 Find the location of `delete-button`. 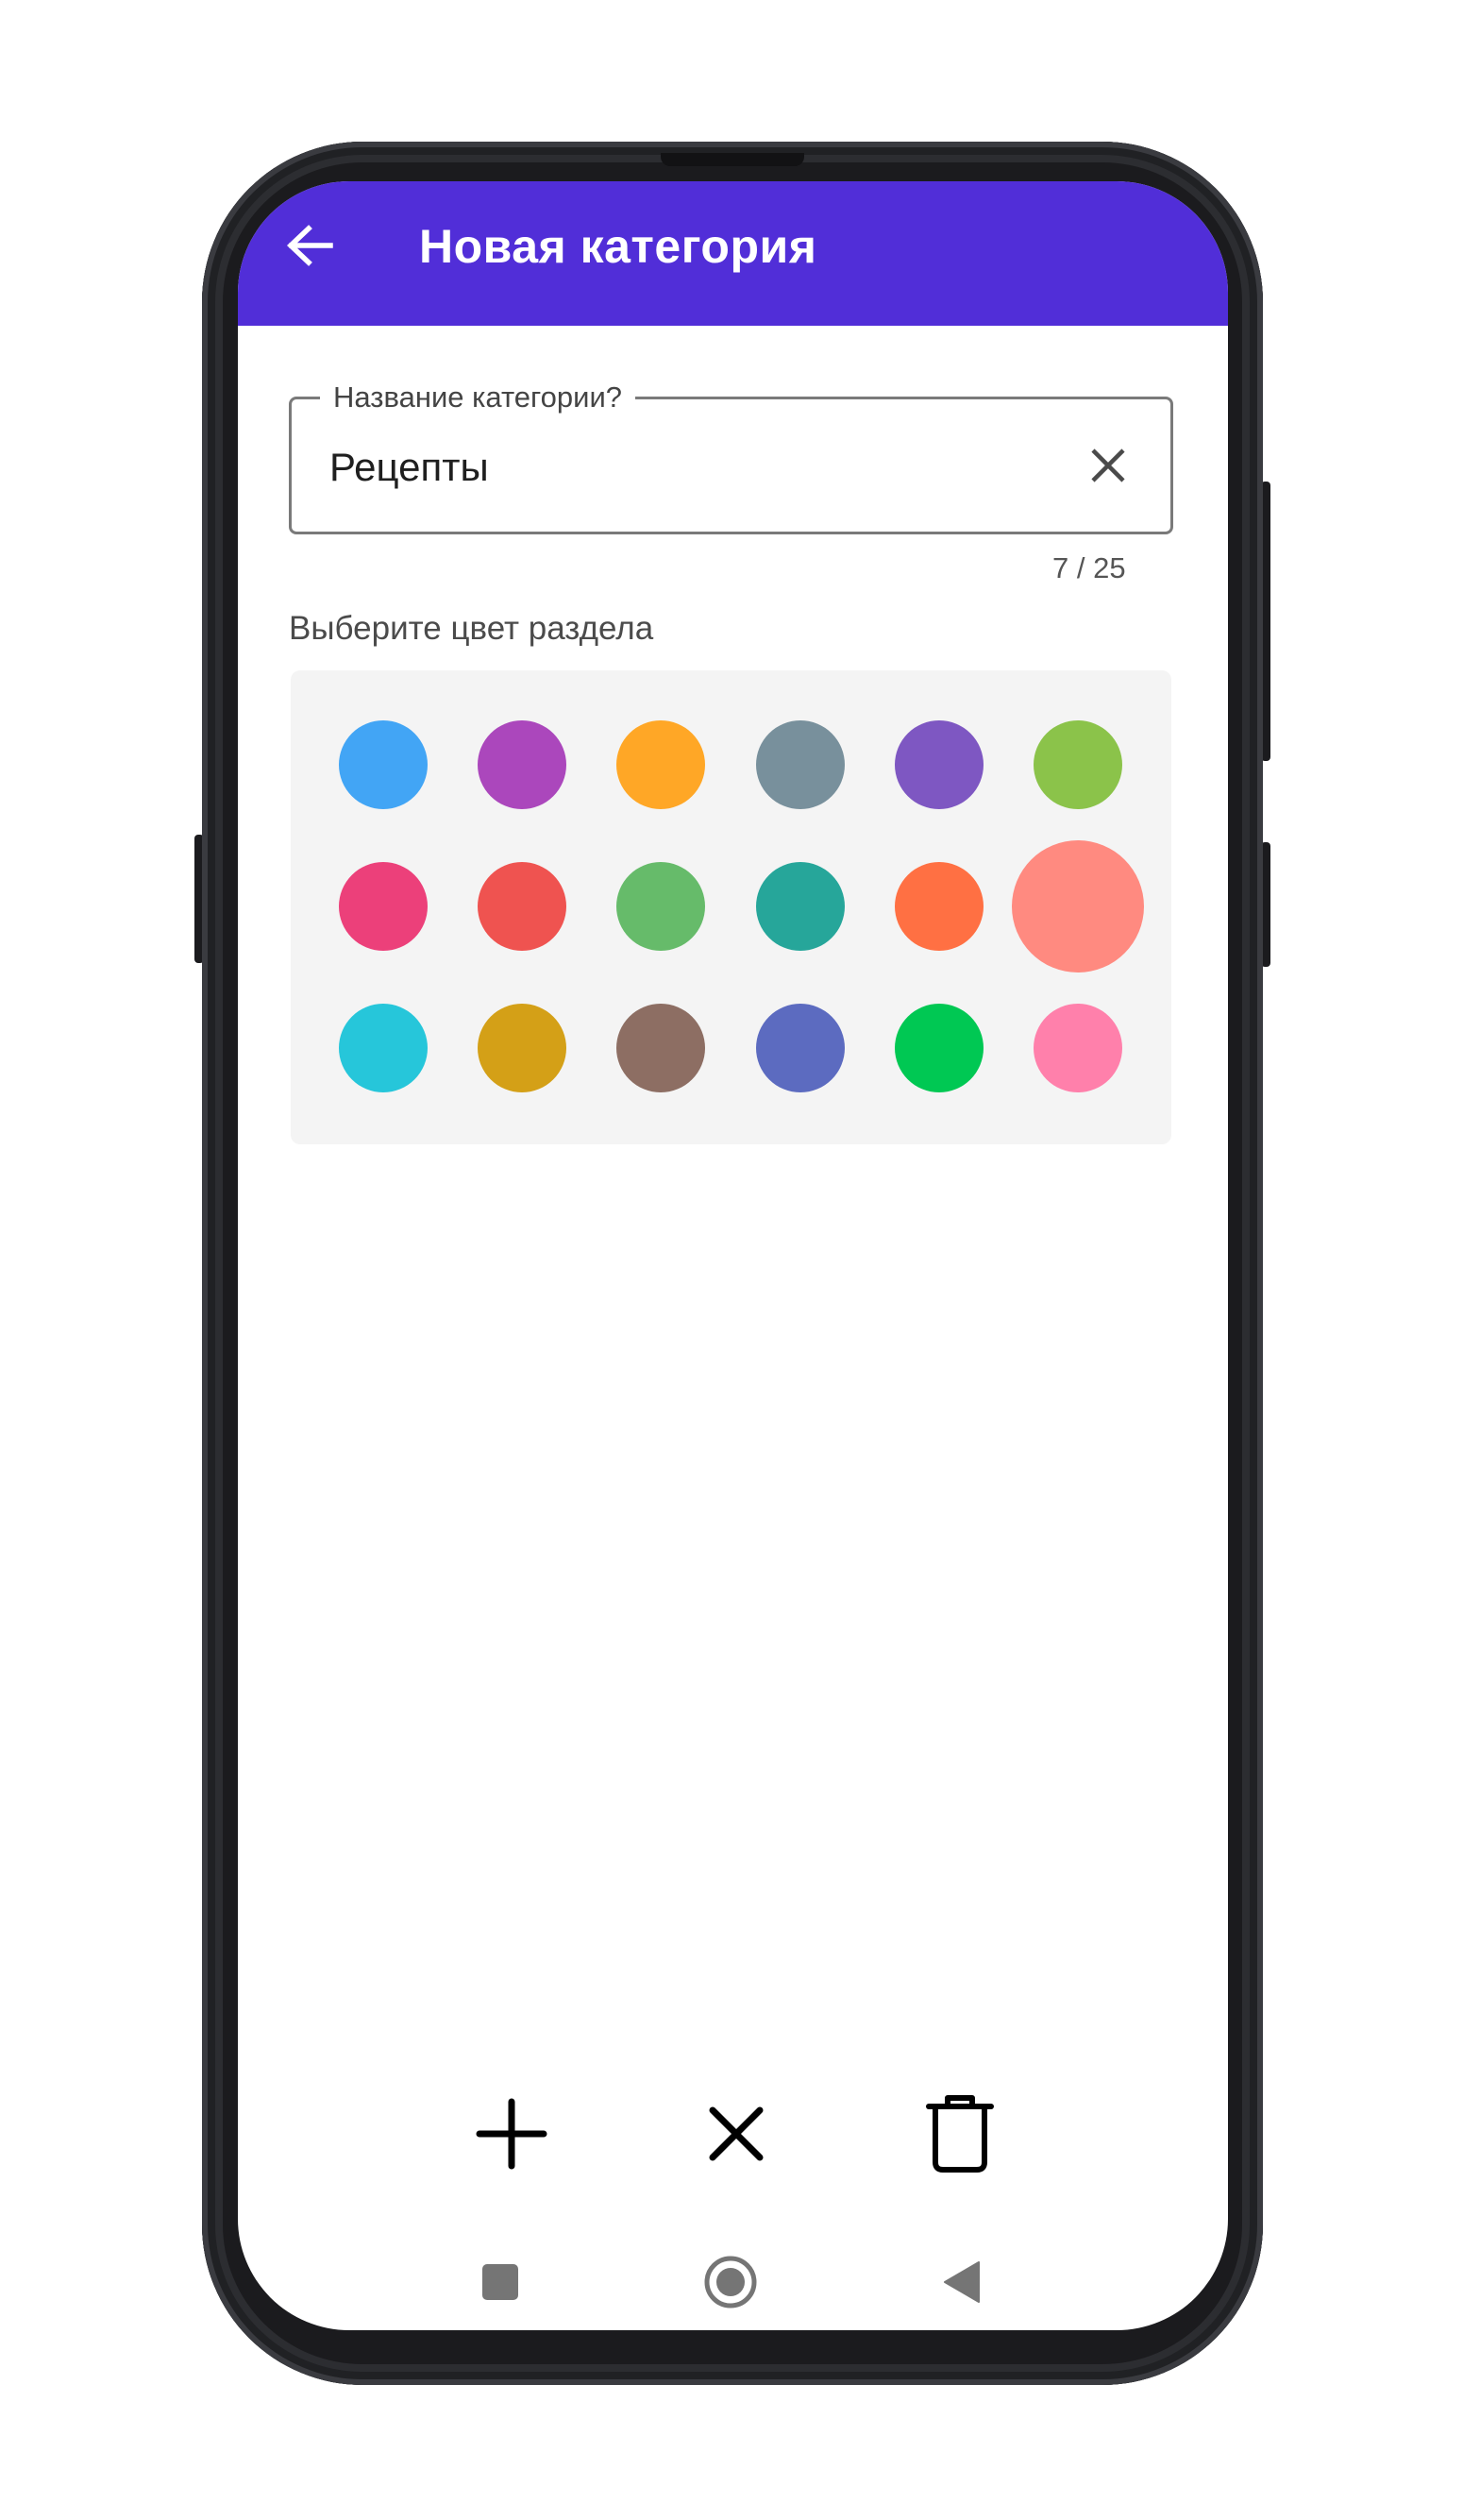

delete-button is located at coordinates (960, 2134).